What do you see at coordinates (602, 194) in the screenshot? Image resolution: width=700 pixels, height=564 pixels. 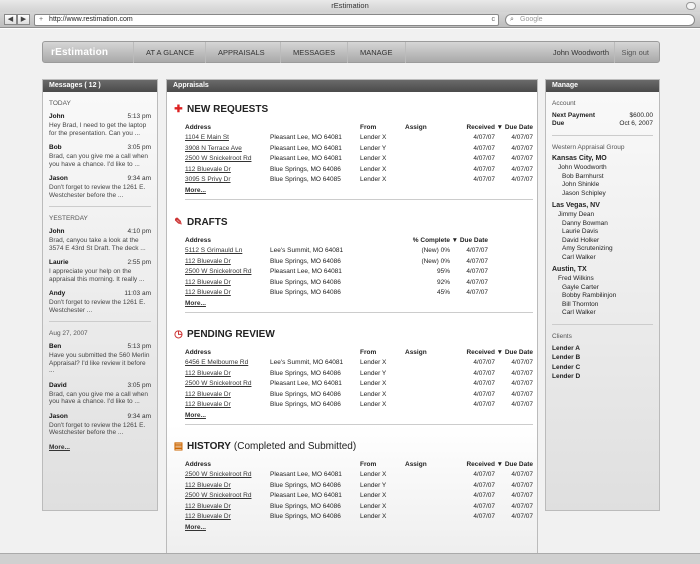 I see `appraiser-name: Jason Schipley` at bounding box center [602, 194].